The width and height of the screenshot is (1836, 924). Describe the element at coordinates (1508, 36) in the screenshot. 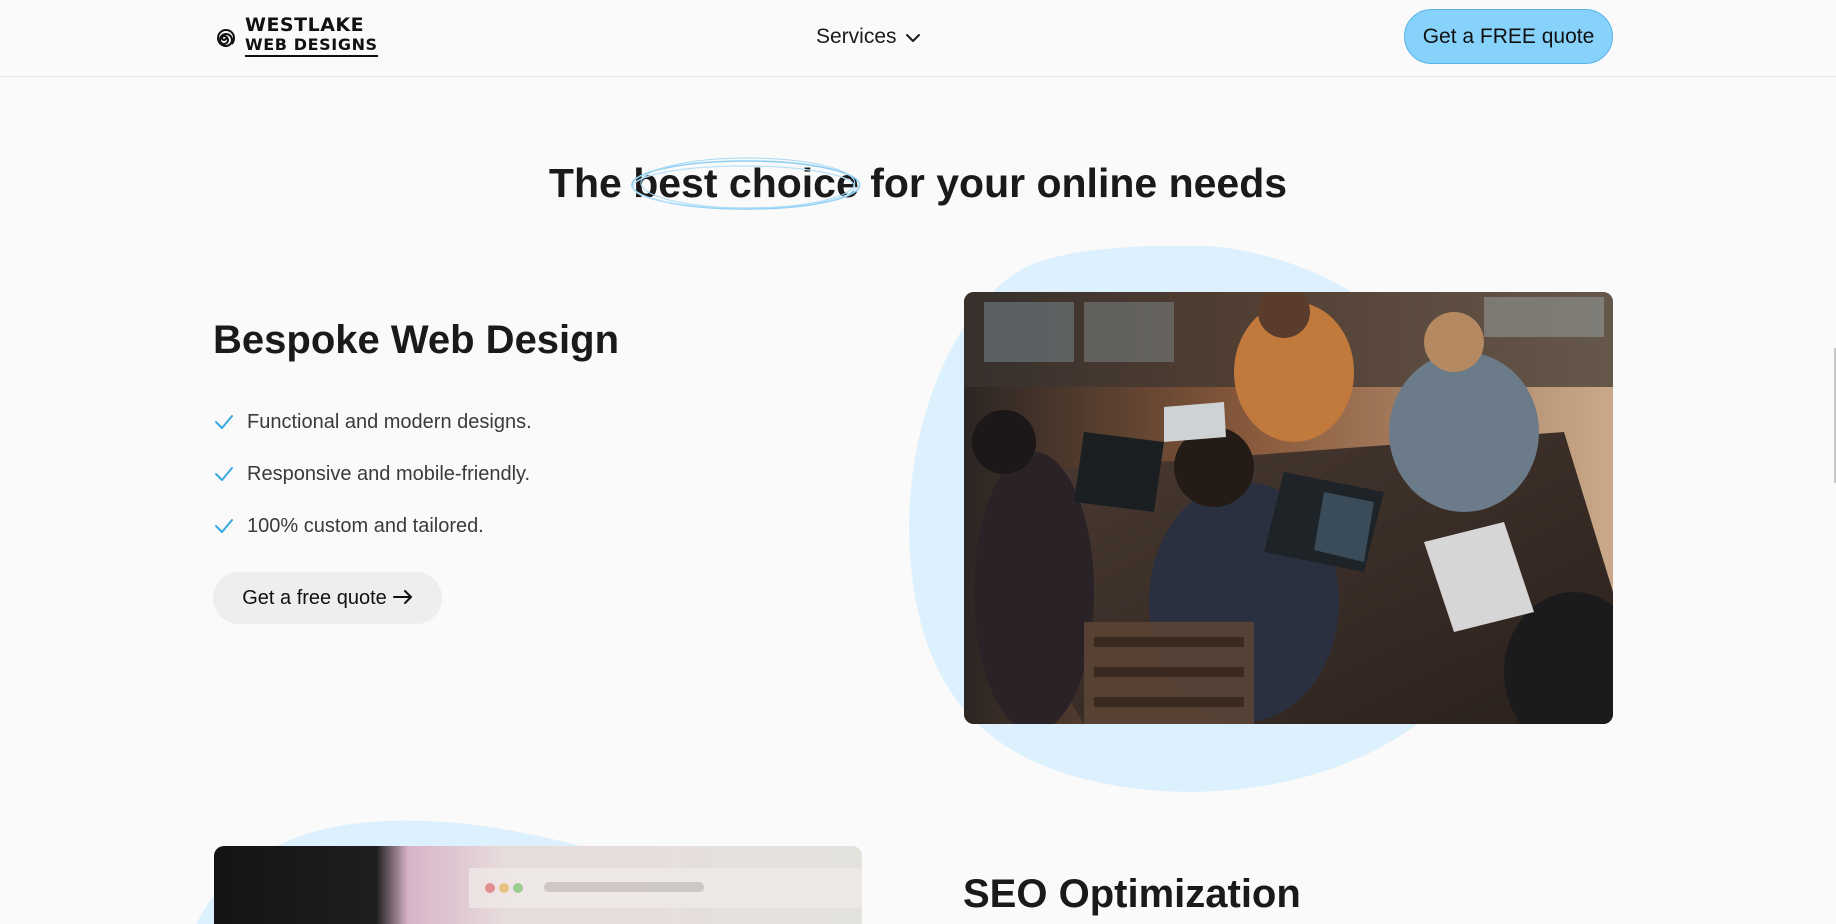

I see `get-free-quote-button: Get a FREE quote` at that location.